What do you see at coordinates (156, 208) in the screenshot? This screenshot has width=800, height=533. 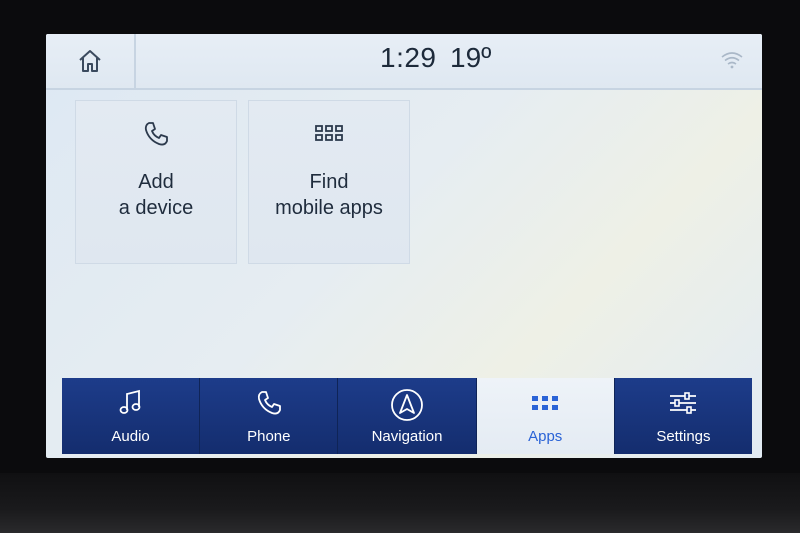 I see `tile-label-line2: a device` at bounding box center [156, 208].